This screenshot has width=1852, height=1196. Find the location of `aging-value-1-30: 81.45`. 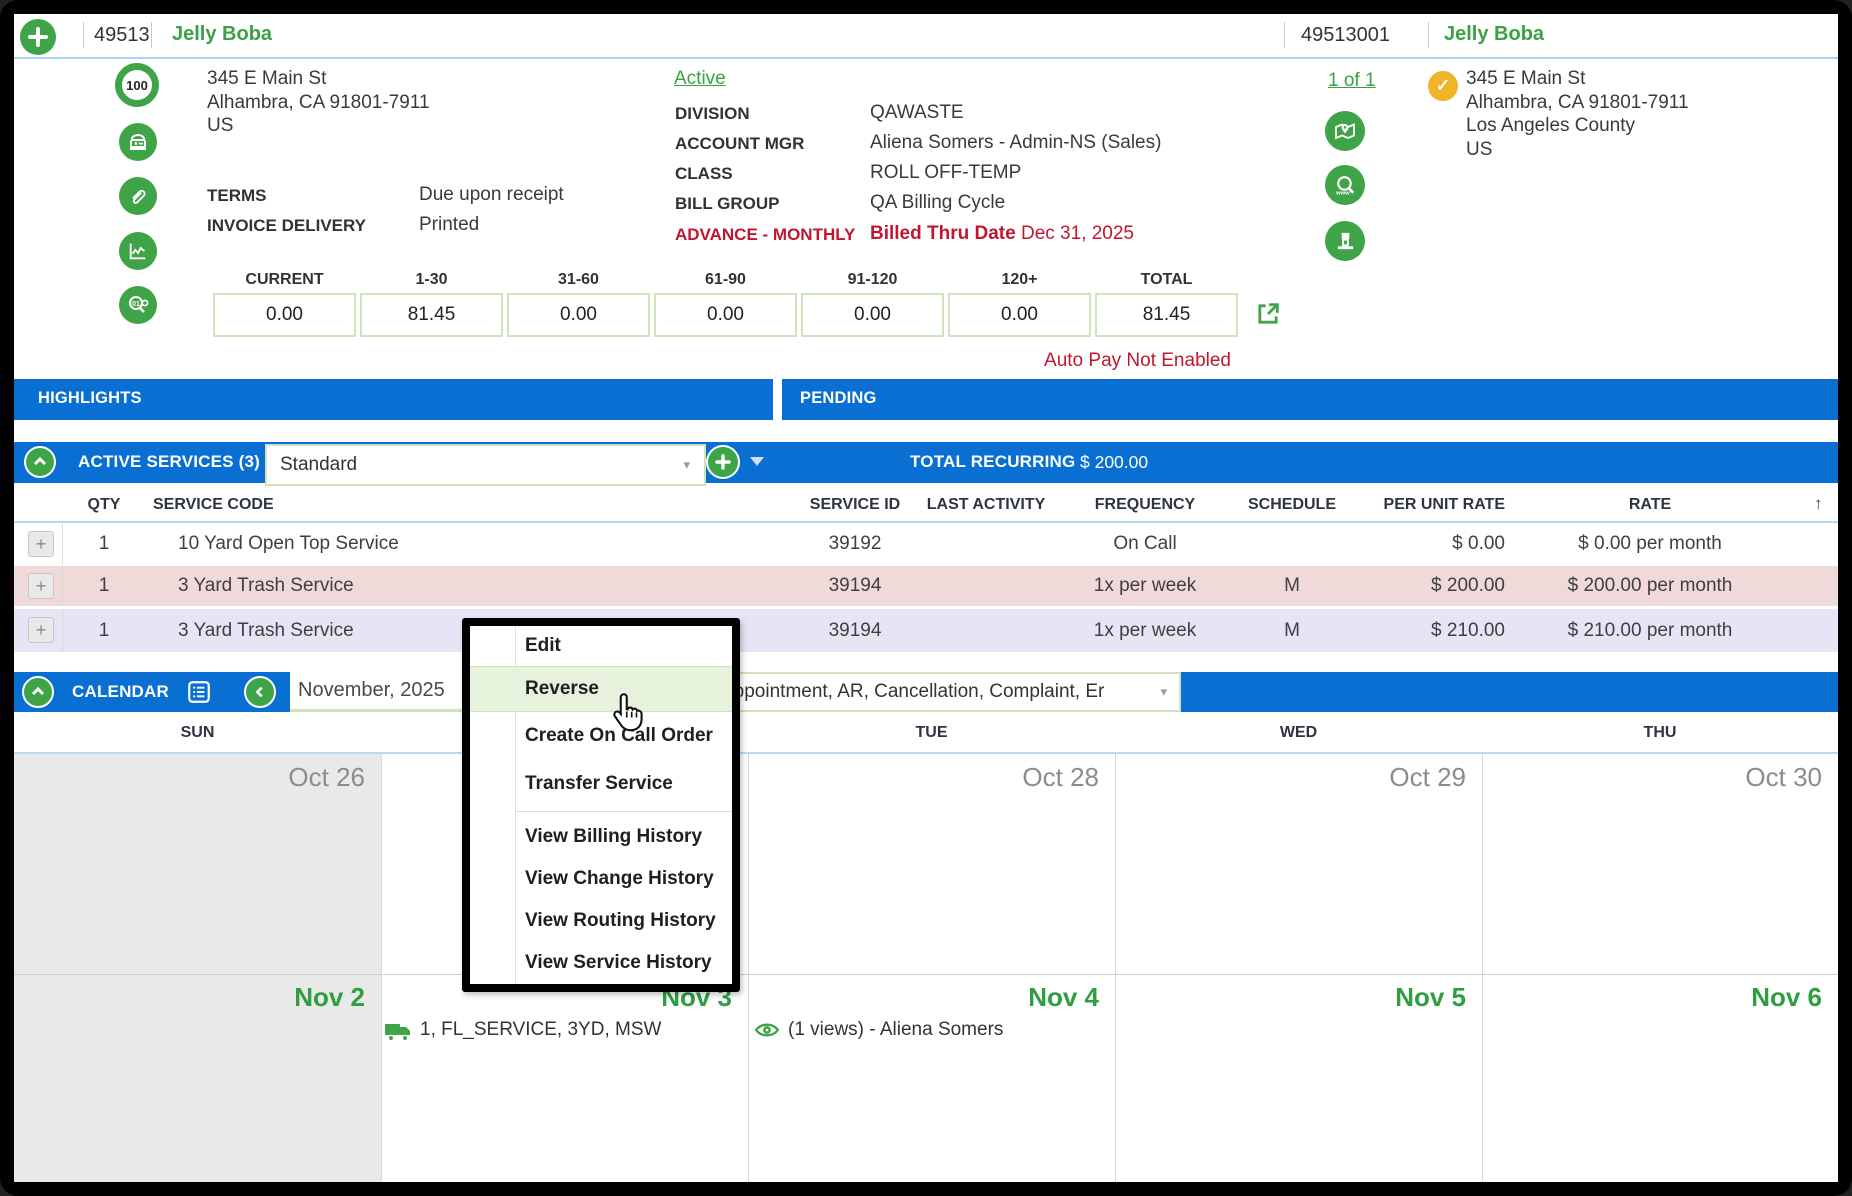

aging-value-1-30: 81.45 is located at coordinates (431, 315).